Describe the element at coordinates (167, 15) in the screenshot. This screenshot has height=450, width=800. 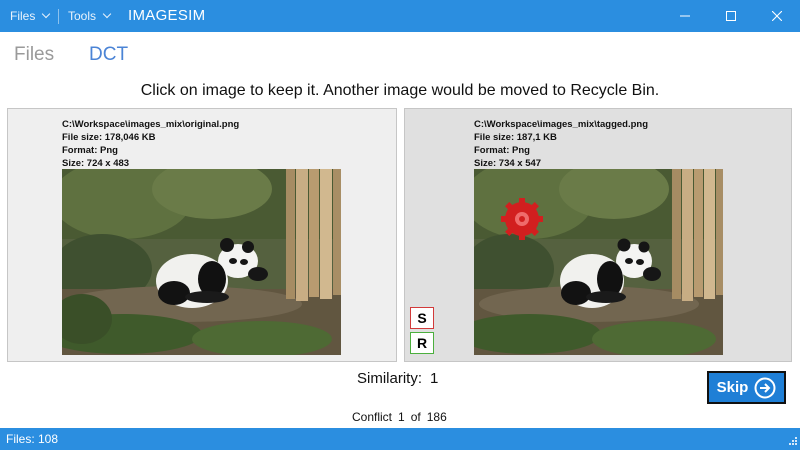
I see `app-title: IMAGESIM` at that location.